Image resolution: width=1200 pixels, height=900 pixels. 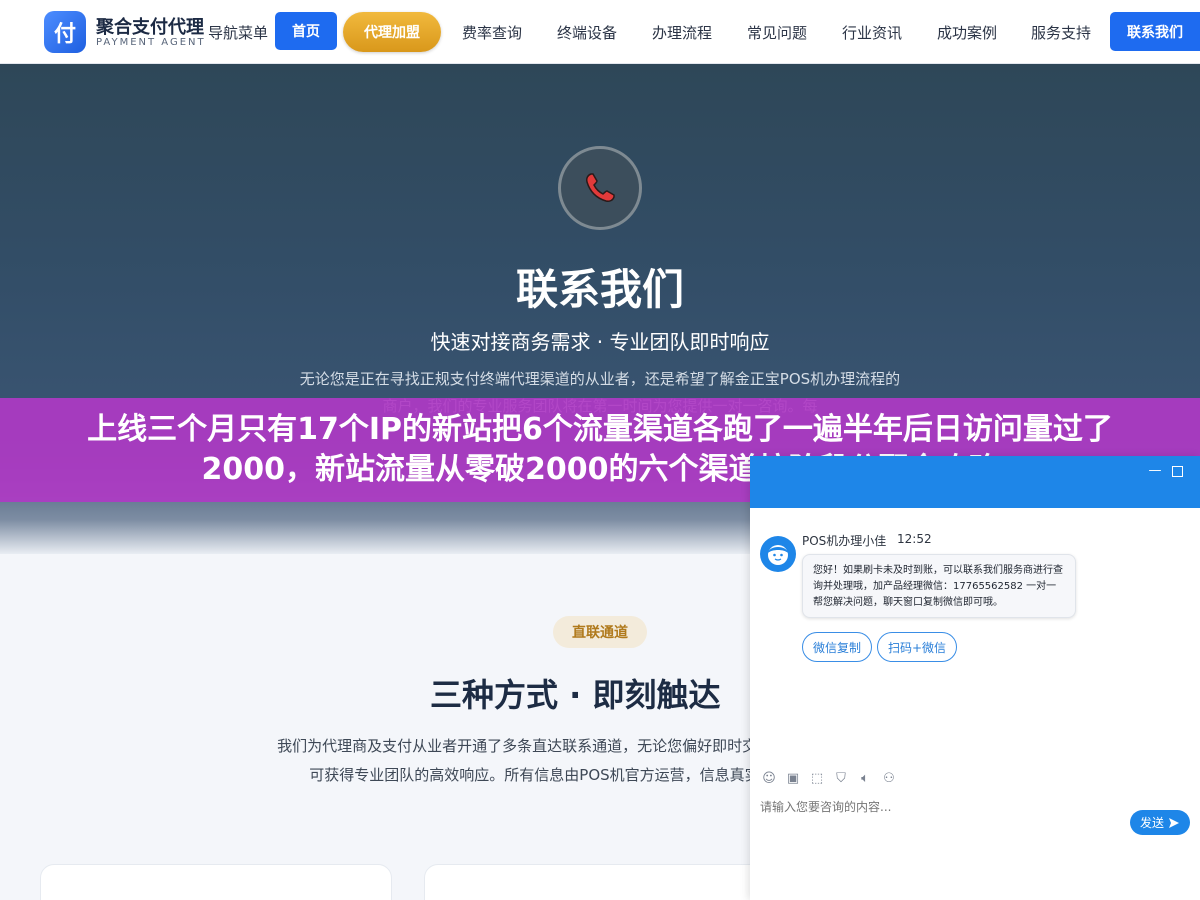 What do you see at coordinates (575, 695) in the screenshot?
I see `section-title: 三种方式 · 即刻触达` at bounding box center [575, 695].